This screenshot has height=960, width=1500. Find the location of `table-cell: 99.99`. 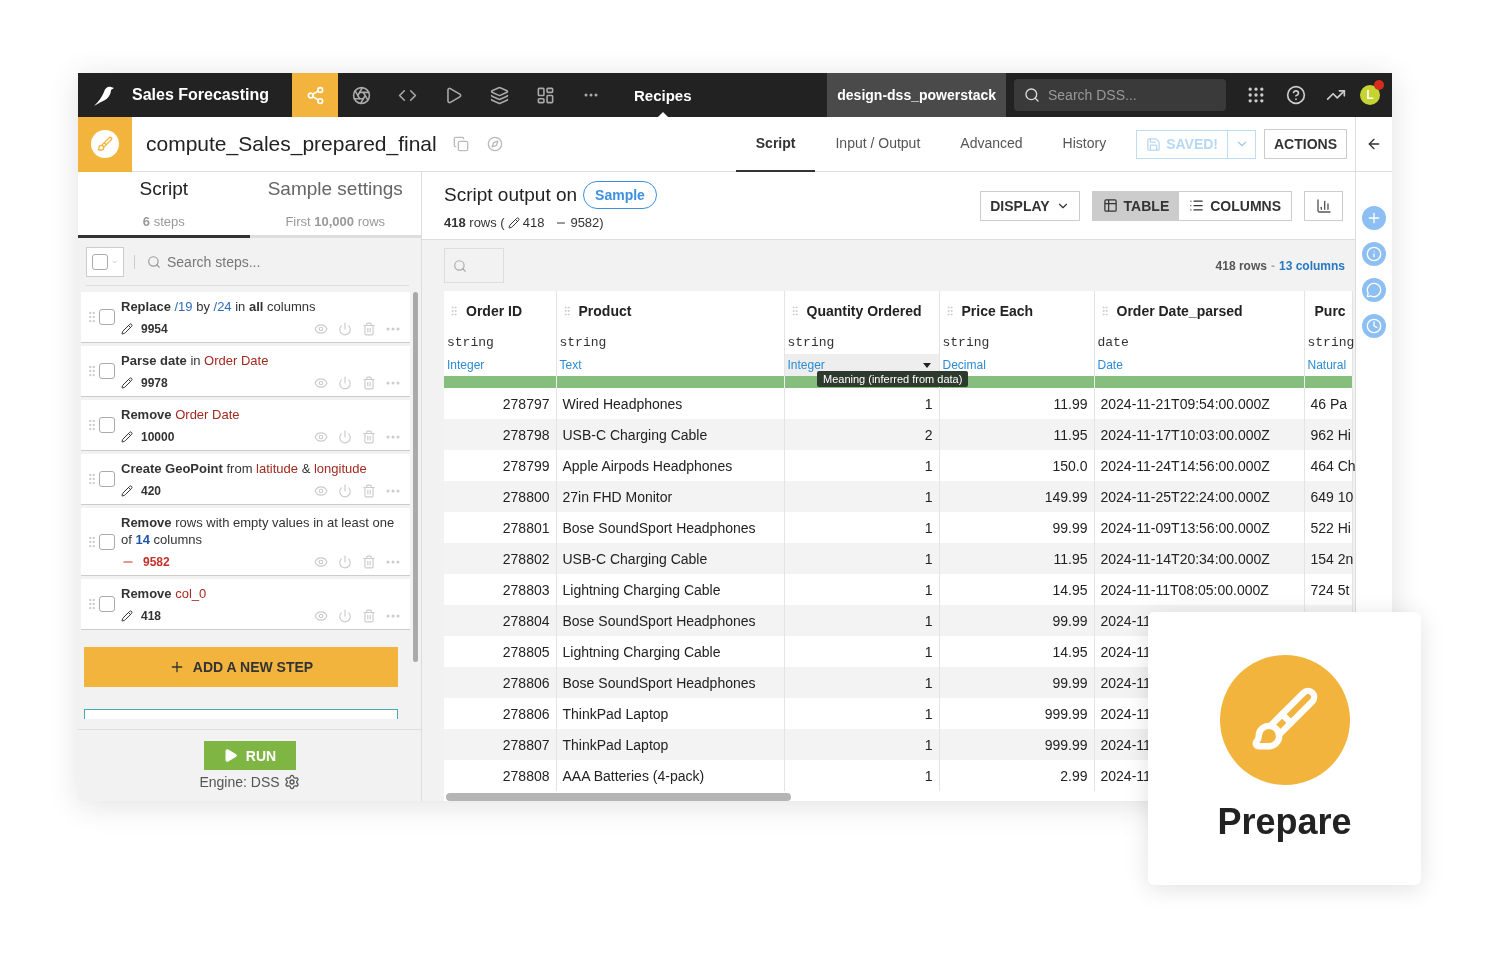

table-cell: 99.99 is located at coordinates (1016, 682).